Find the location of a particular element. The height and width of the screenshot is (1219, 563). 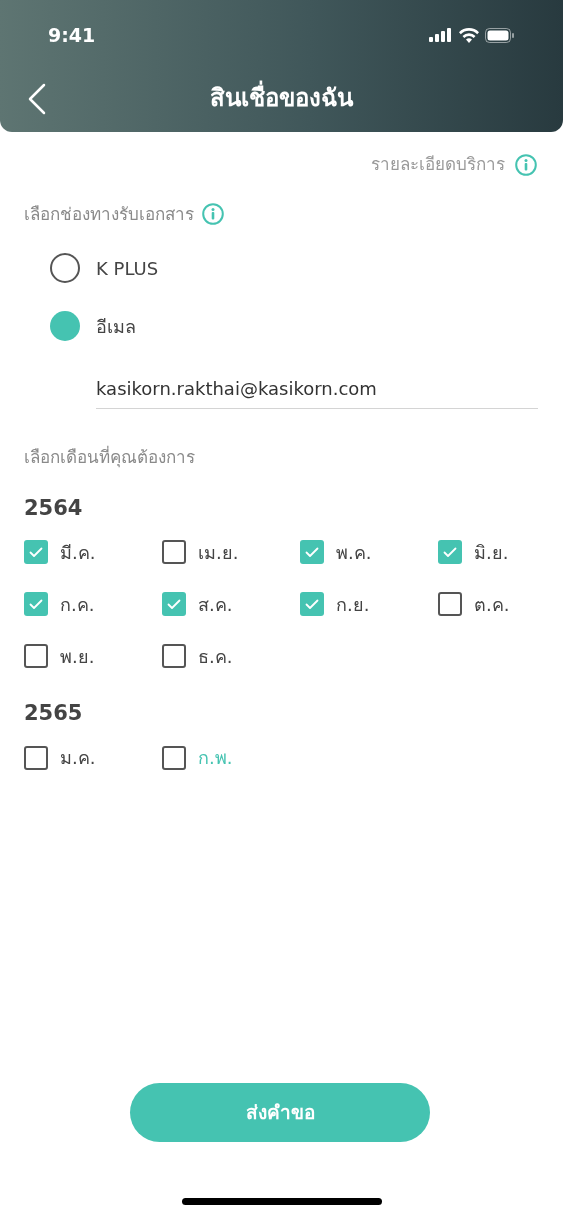

month-label: ก.ย. is located at coordinates (353, 604).